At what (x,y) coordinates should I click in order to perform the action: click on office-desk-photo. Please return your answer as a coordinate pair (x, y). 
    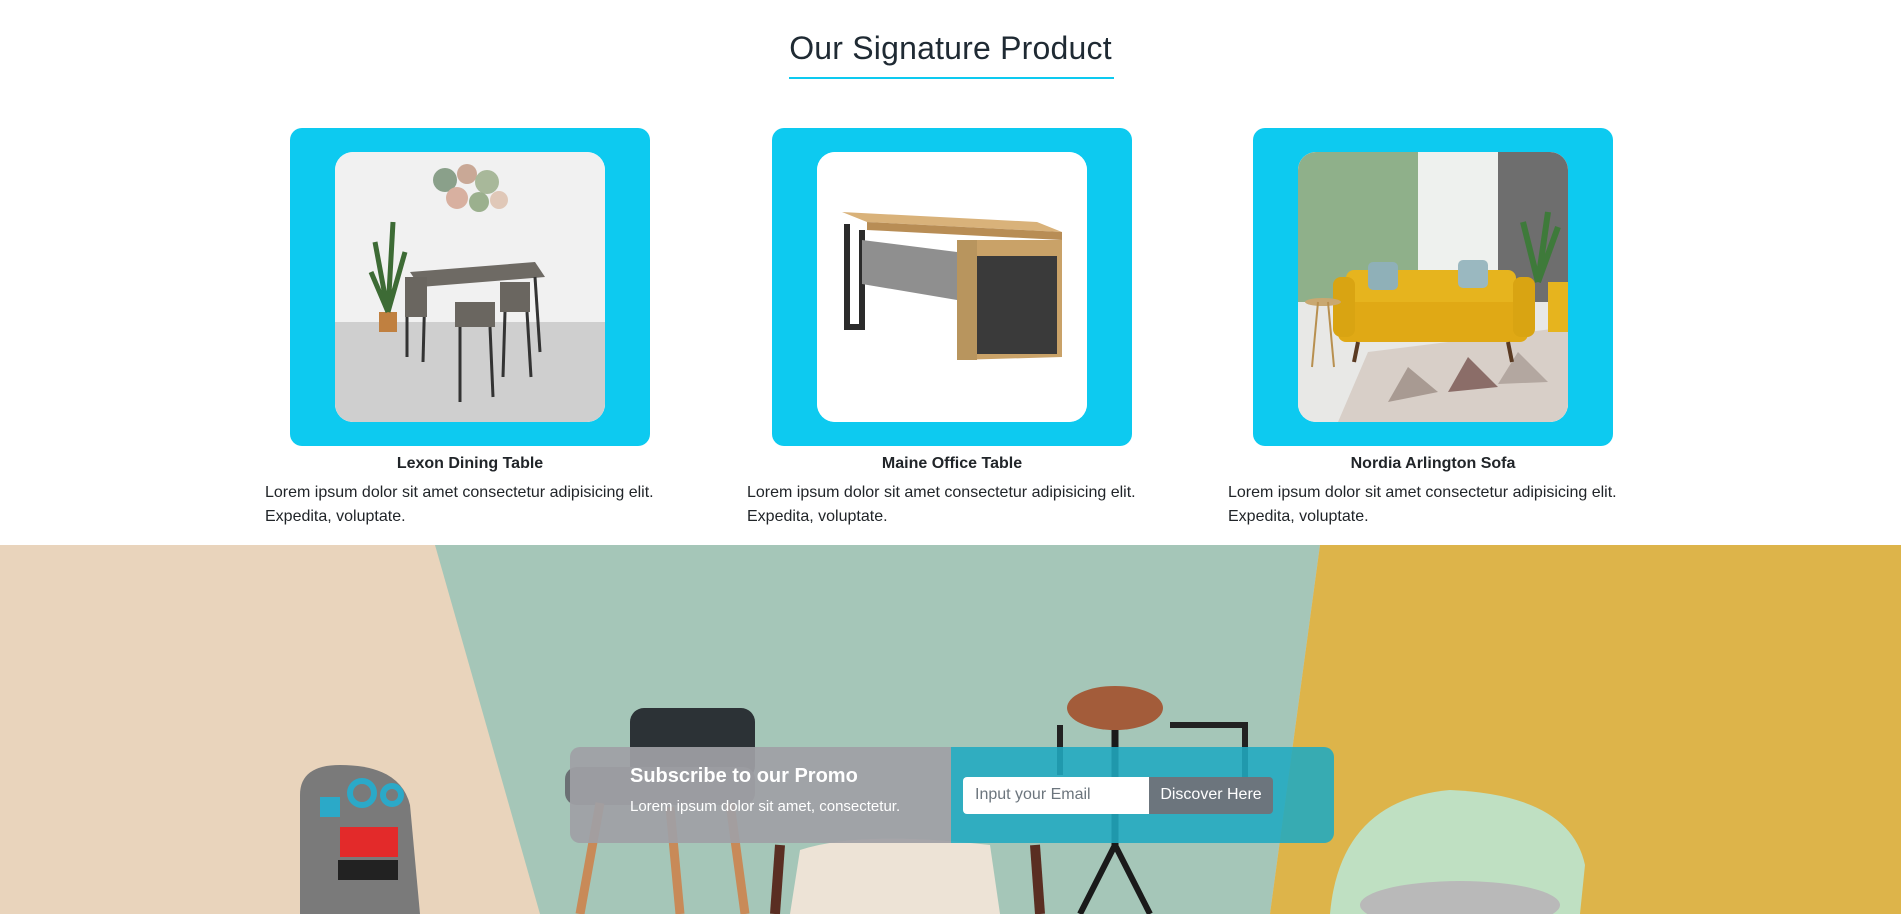
    Looking at the image, I should click on (952, 287).